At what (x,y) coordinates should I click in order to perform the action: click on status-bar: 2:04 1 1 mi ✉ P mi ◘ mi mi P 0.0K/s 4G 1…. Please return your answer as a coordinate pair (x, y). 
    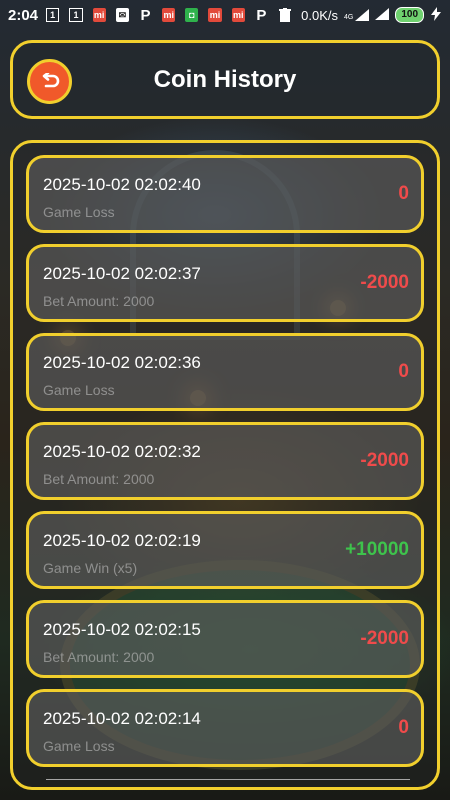
    Looking at the image, I should click on (225, 15).